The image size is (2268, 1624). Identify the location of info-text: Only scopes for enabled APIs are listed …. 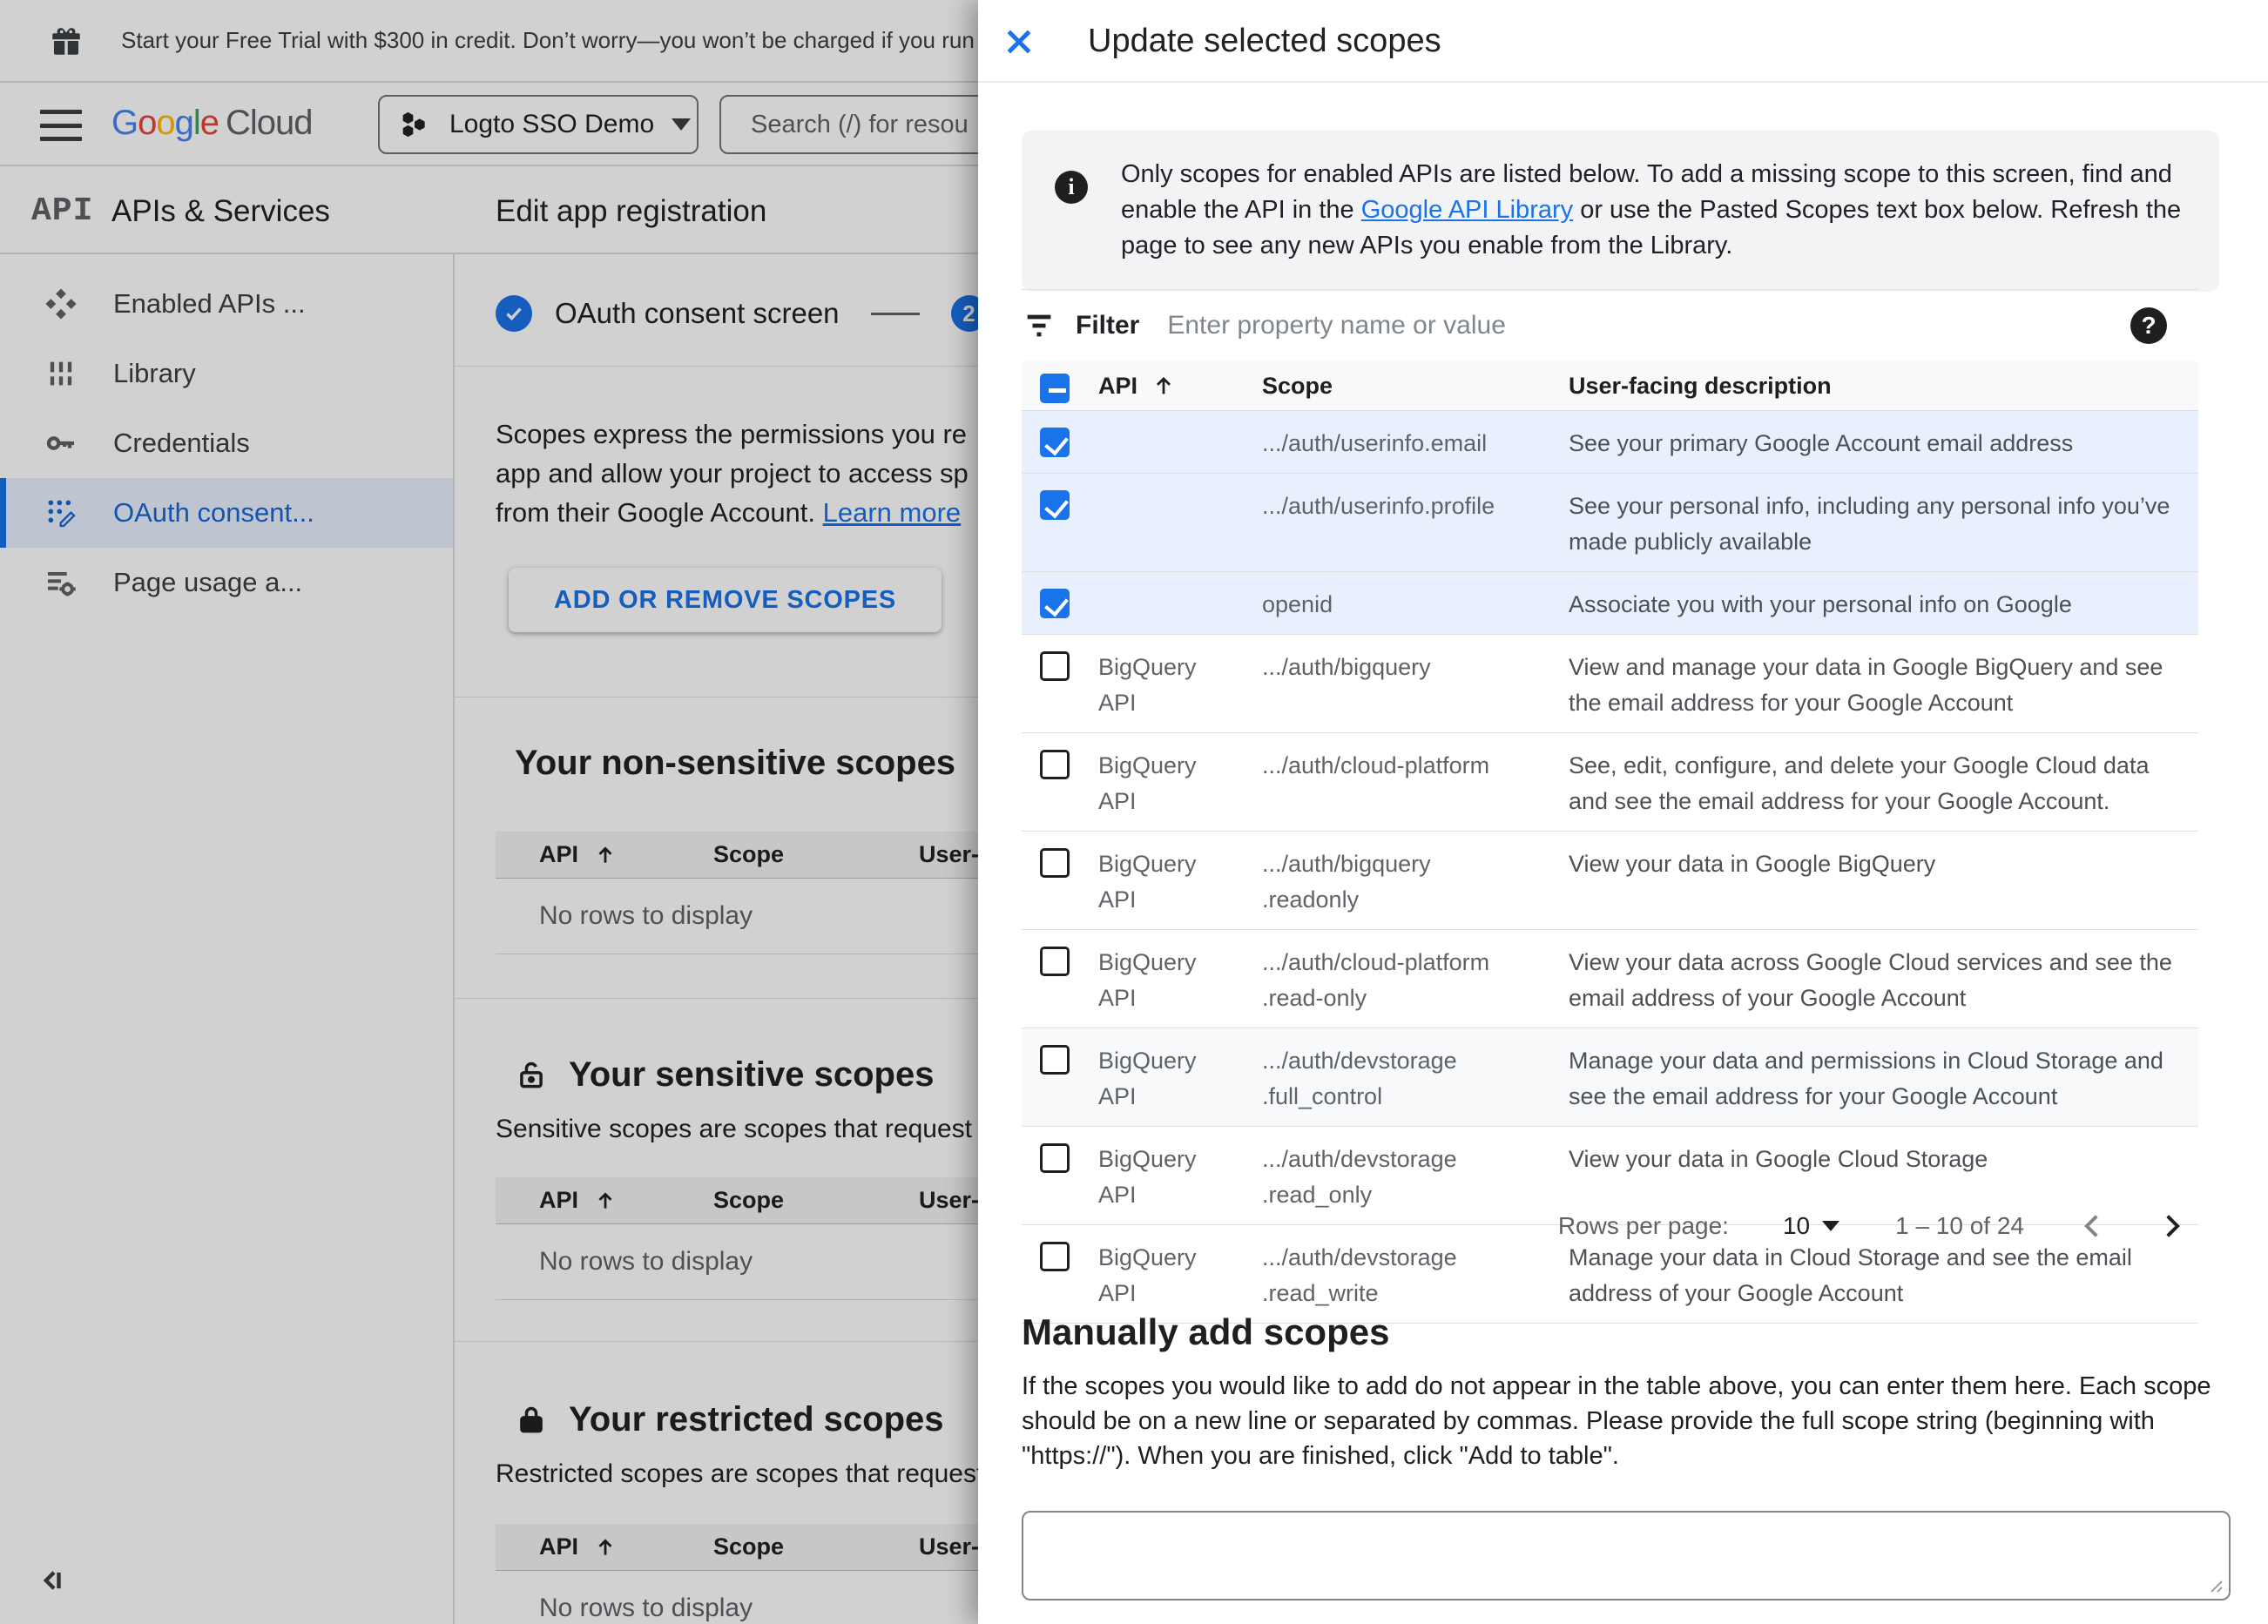
(1651, 210).